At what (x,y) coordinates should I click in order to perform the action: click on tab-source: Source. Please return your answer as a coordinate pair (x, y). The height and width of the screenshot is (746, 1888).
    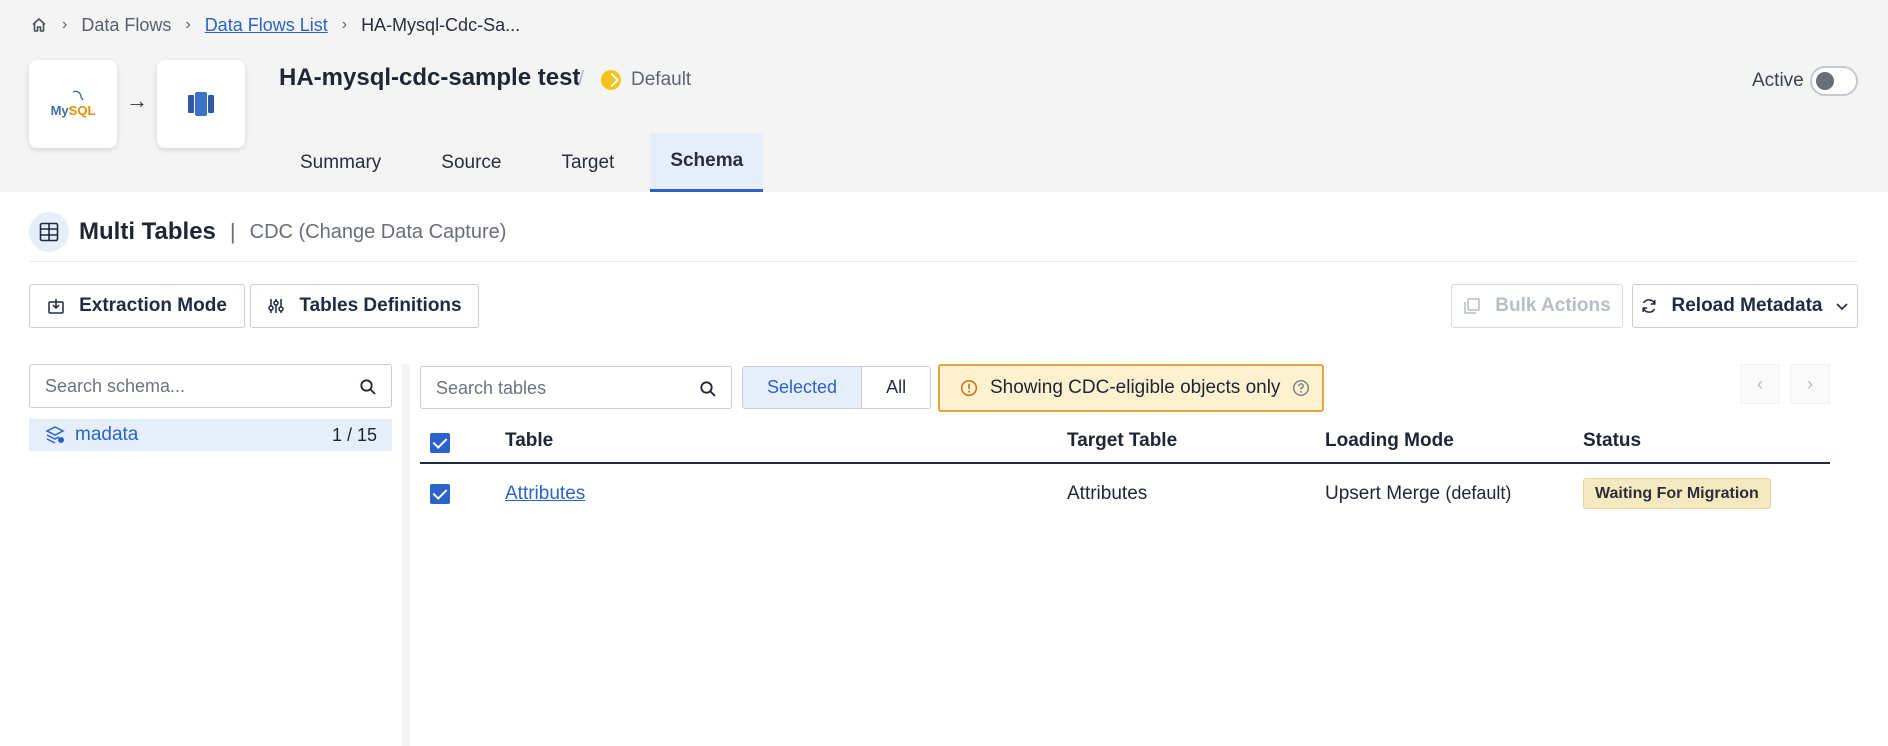
    Looking at the image, I should click on (471, 162).